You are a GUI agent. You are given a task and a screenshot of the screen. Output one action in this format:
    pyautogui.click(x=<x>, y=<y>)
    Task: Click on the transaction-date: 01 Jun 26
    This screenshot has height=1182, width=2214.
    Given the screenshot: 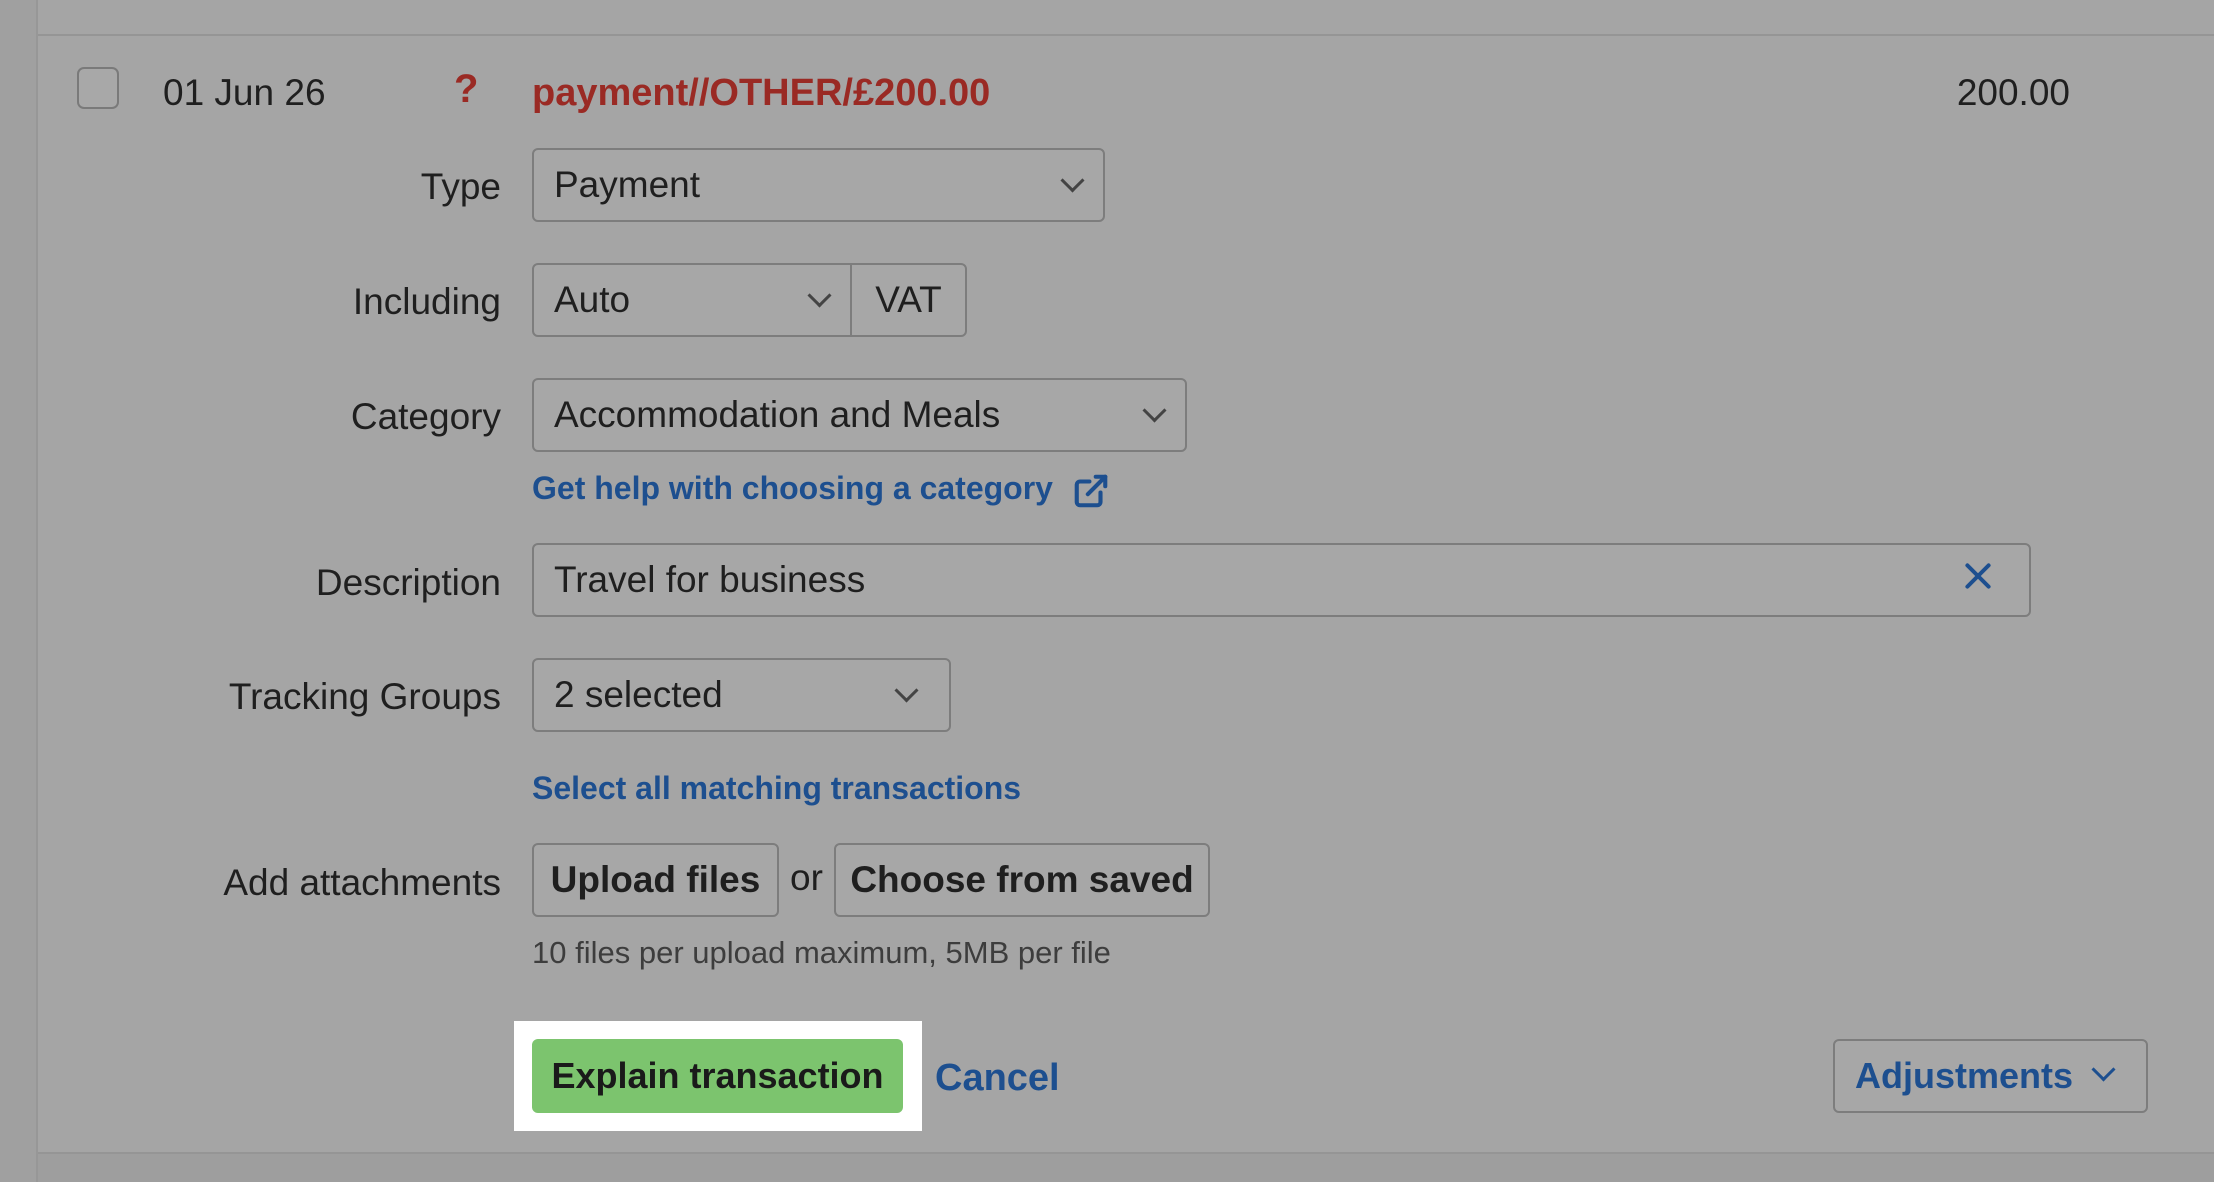 What is the action you would take?
    pyautogui.click(x=244, y=92)
    